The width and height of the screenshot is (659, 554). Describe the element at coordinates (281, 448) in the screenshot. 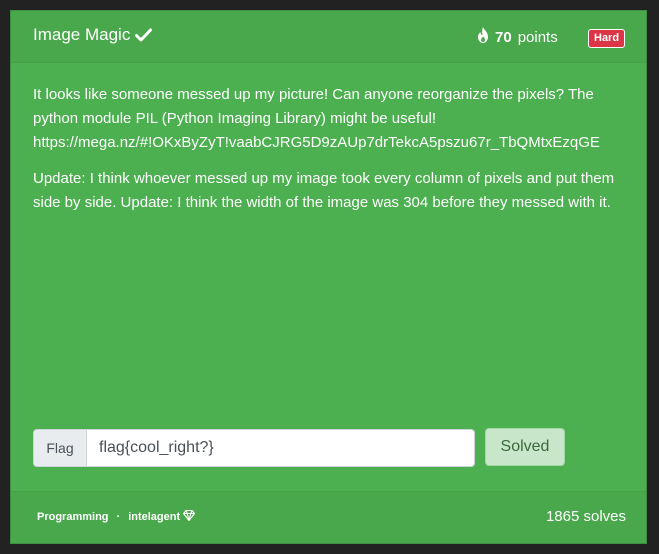

I see `flag-input` at that location.